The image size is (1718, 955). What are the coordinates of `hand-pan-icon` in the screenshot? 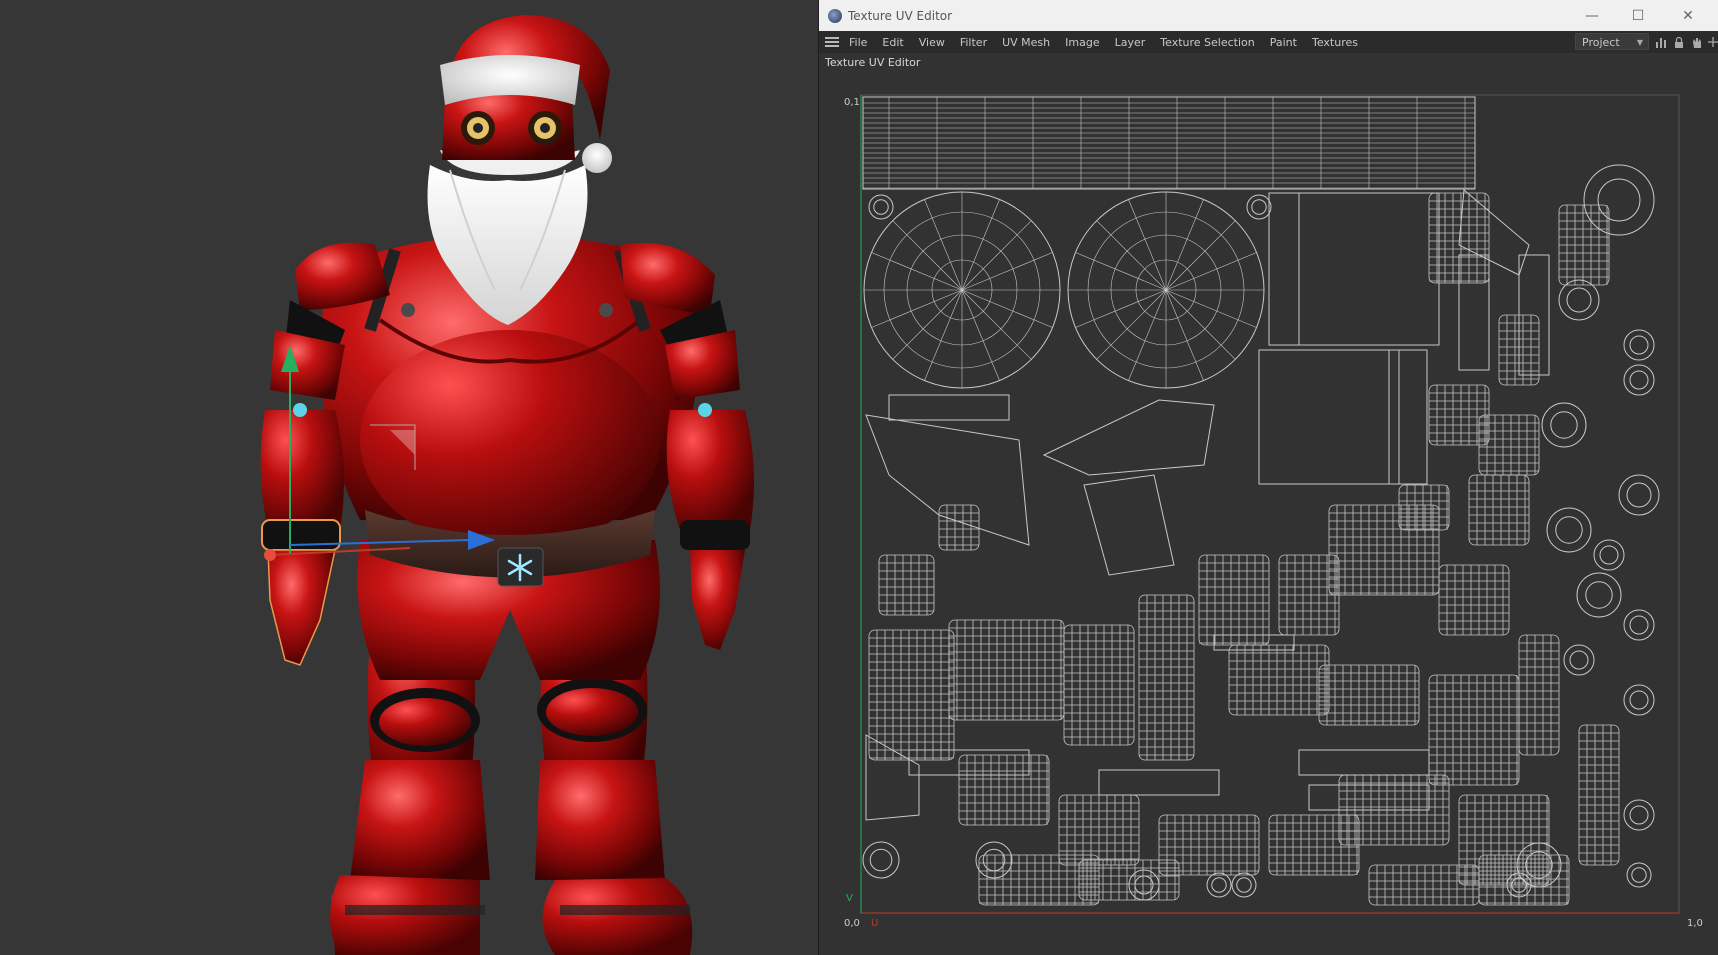 It's located at (1696, 41).